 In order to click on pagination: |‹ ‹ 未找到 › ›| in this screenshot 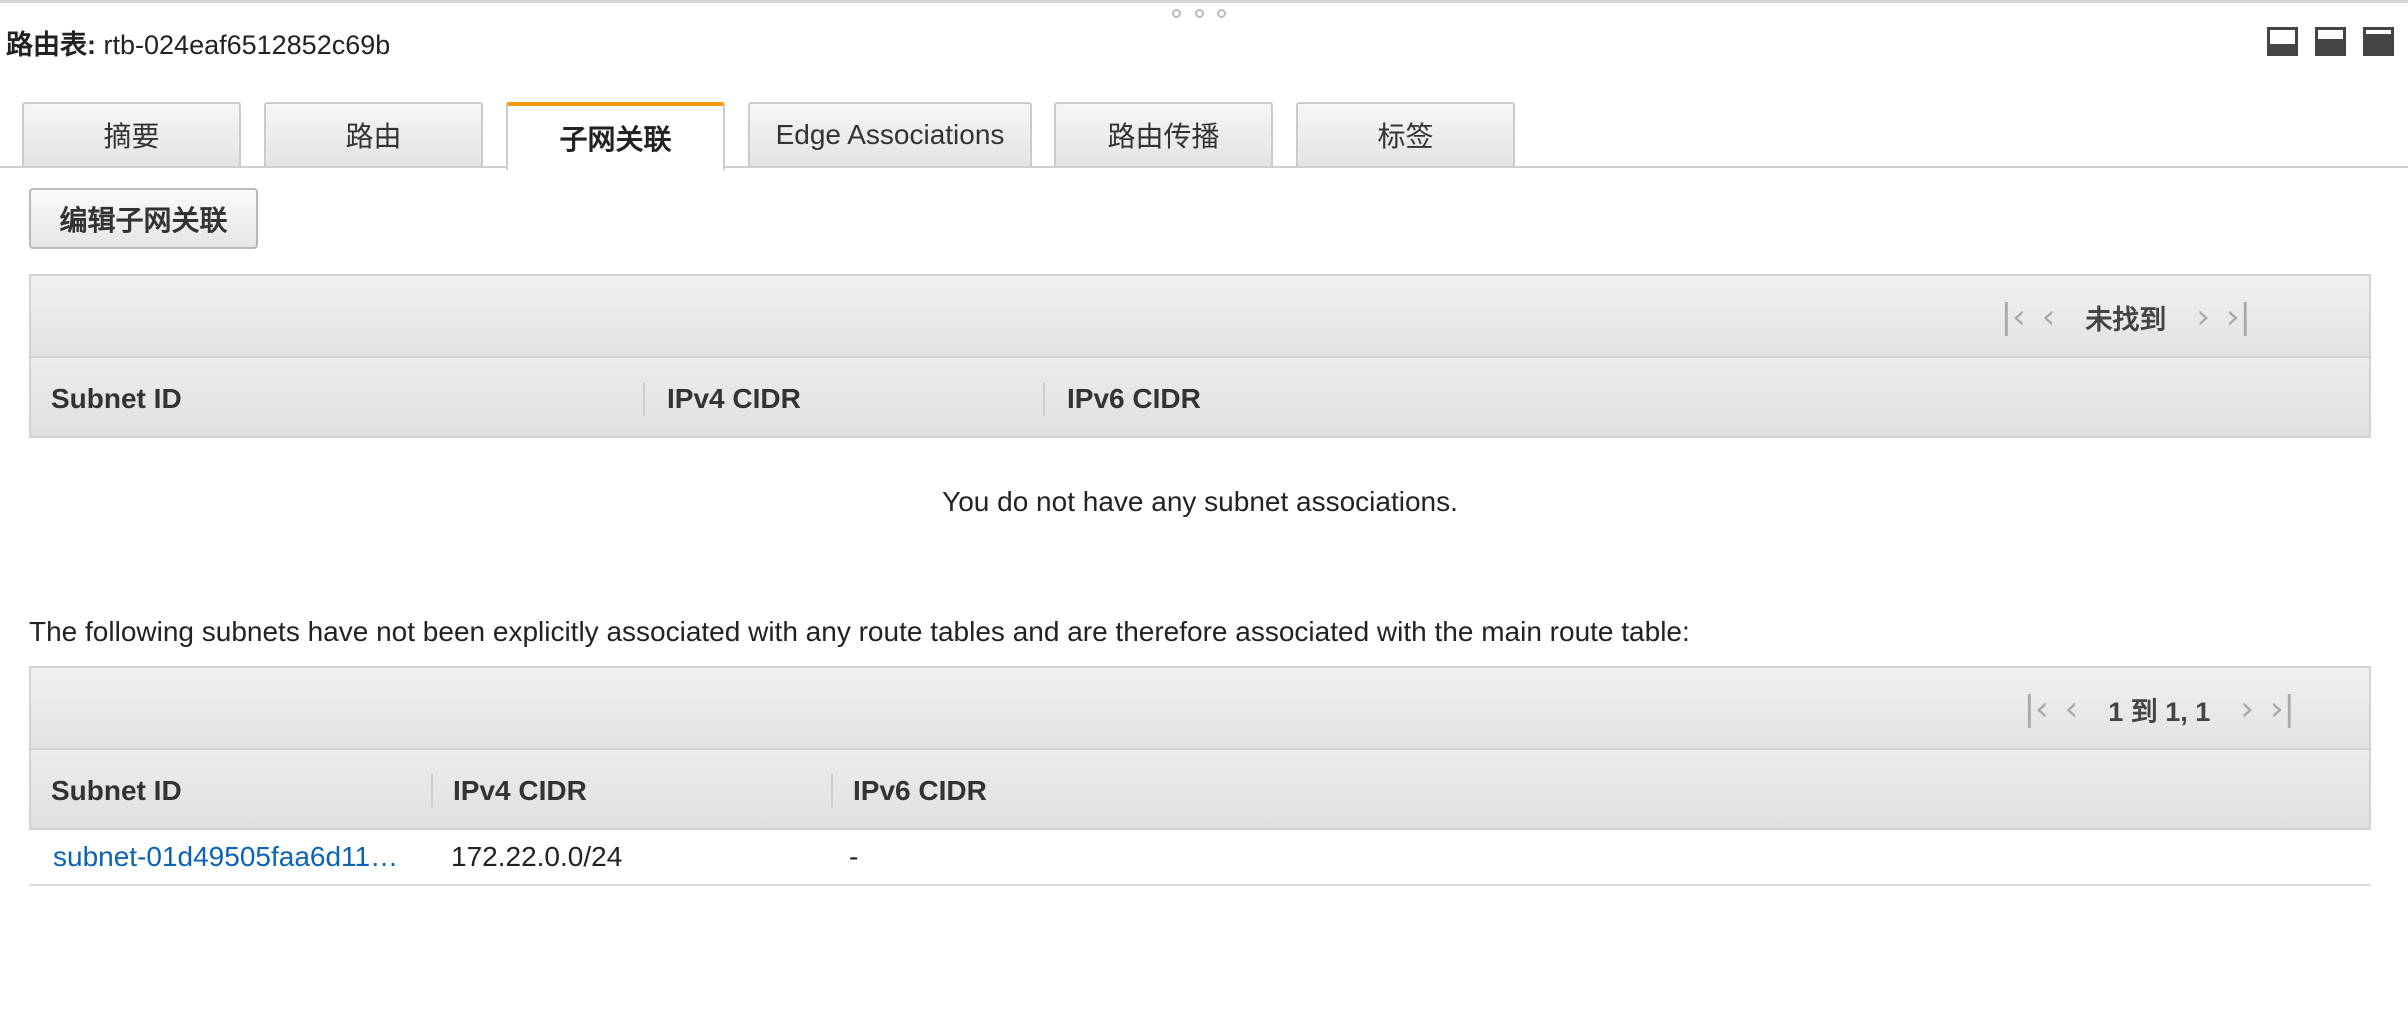, I will do `click(2126, 317)`.